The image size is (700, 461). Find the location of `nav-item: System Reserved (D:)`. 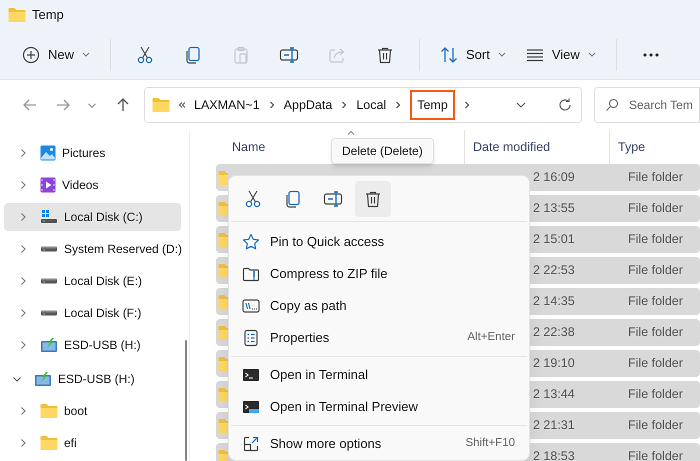

nav-item: System Reserved (D:) is located at coordinates (92, 249).